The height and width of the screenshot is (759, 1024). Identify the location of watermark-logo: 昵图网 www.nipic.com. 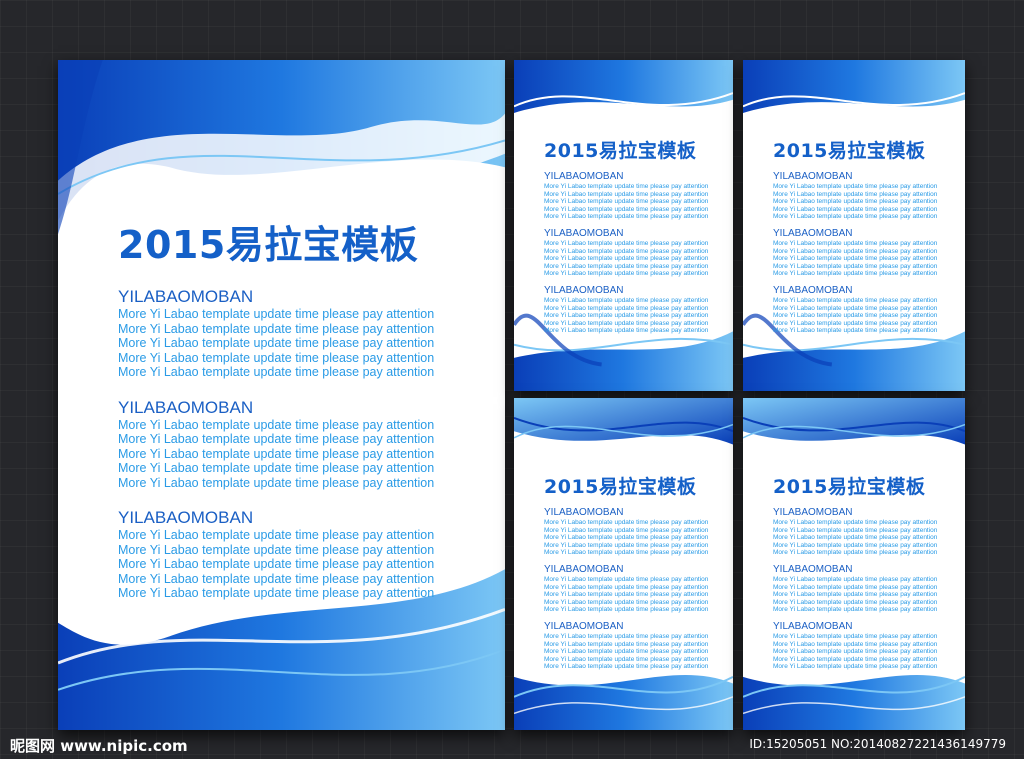
(99, 746).